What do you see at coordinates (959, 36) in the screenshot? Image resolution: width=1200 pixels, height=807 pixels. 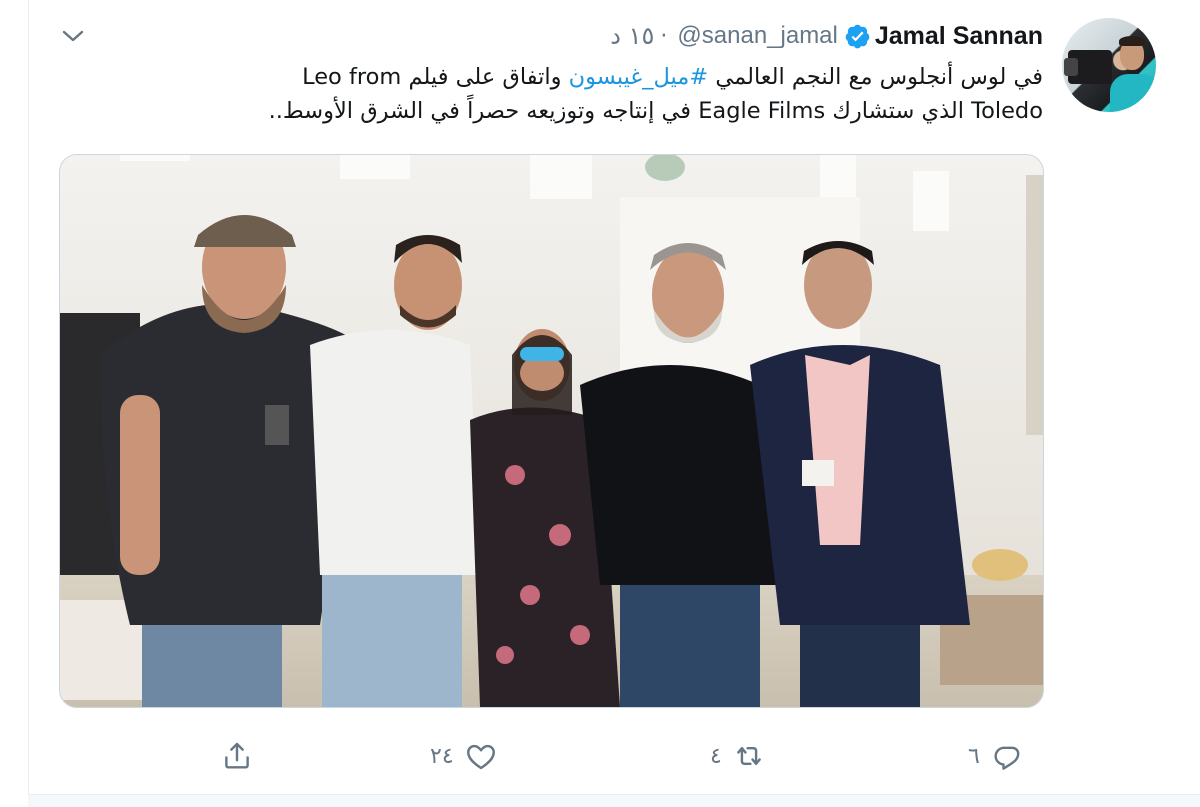 I see `author-name: Jamal Sannan` at bounding box center [959, 36].